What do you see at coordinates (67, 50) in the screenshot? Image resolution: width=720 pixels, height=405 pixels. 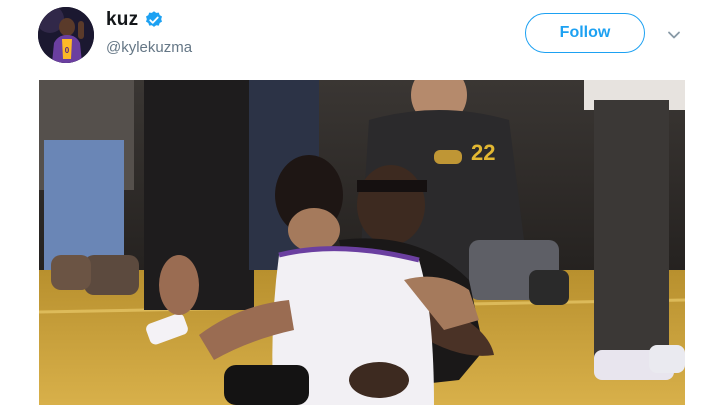 I see `svg-text: 0` at bounding box center [67, 50].